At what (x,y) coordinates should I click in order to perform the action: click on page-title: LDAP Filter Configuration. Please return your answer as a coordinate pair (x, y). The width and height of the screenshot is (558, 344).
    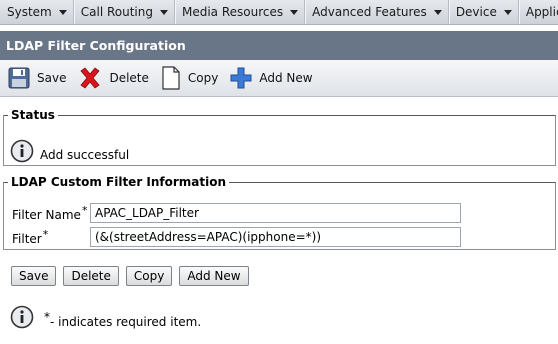
    Looking at the image, I should click on (96, 45).